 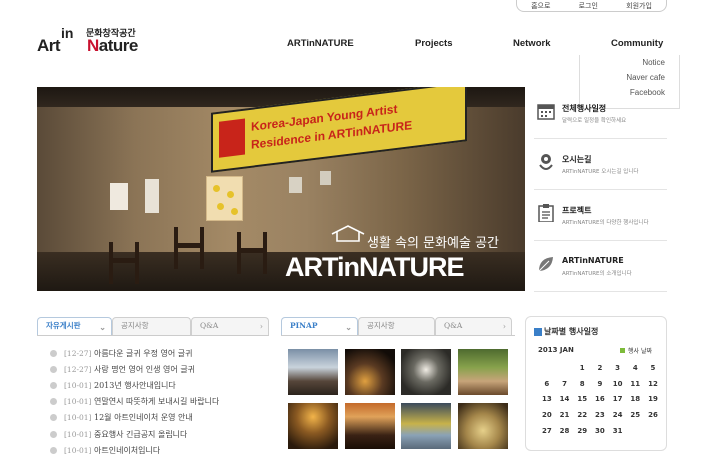 I want to click on logo-korean-text: 문화창작공간, so click(x=111, y=34).